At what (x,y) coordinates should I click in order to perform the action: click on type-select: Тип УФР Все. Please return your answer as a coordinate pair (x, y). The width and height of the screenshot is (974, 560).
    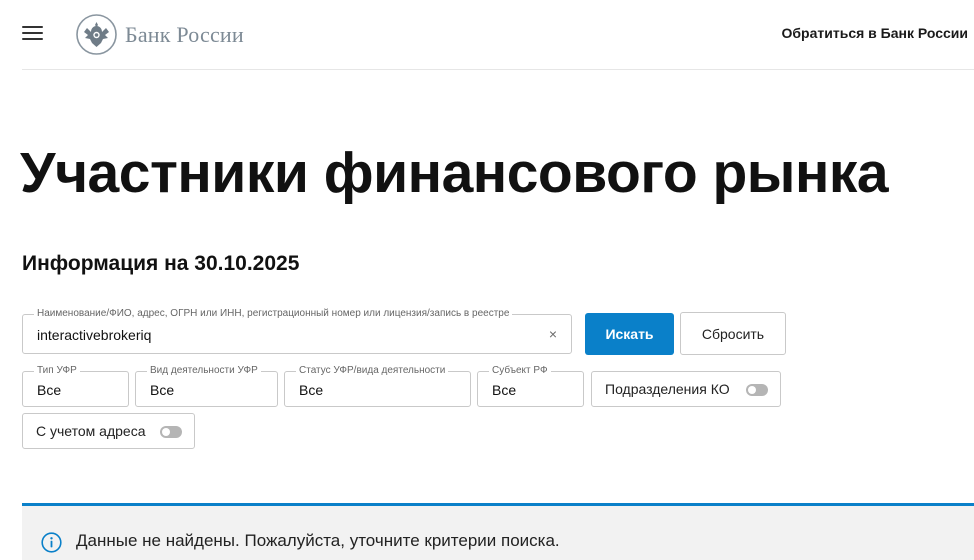
    Looking at the image, I should click on (75, 386).